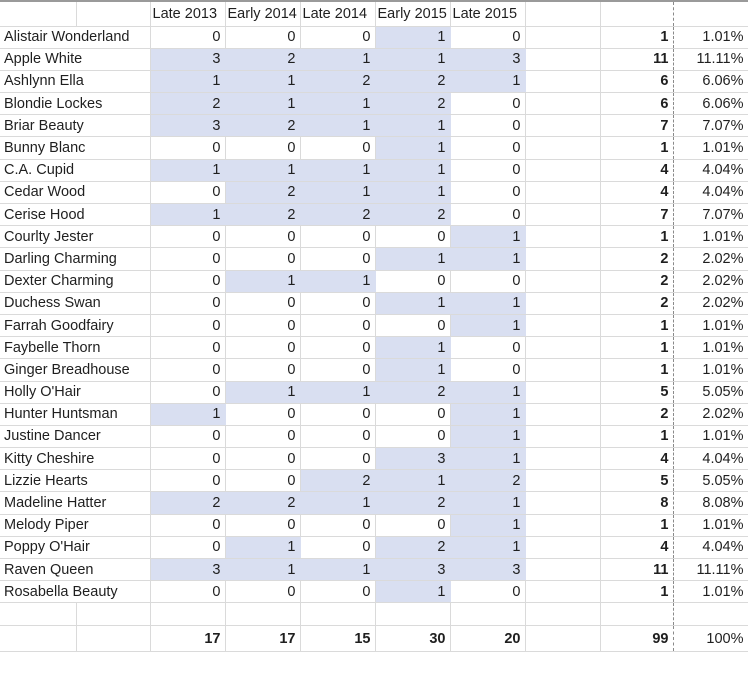  I want to click on row-total-cell: 7, so click(637, 126).